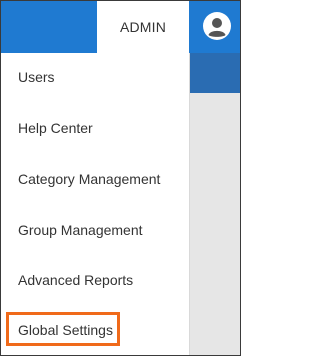 The image size is (320, 356). I want to click on menu-item-advanced-reports: Advanced Reports, so click(75, 280).